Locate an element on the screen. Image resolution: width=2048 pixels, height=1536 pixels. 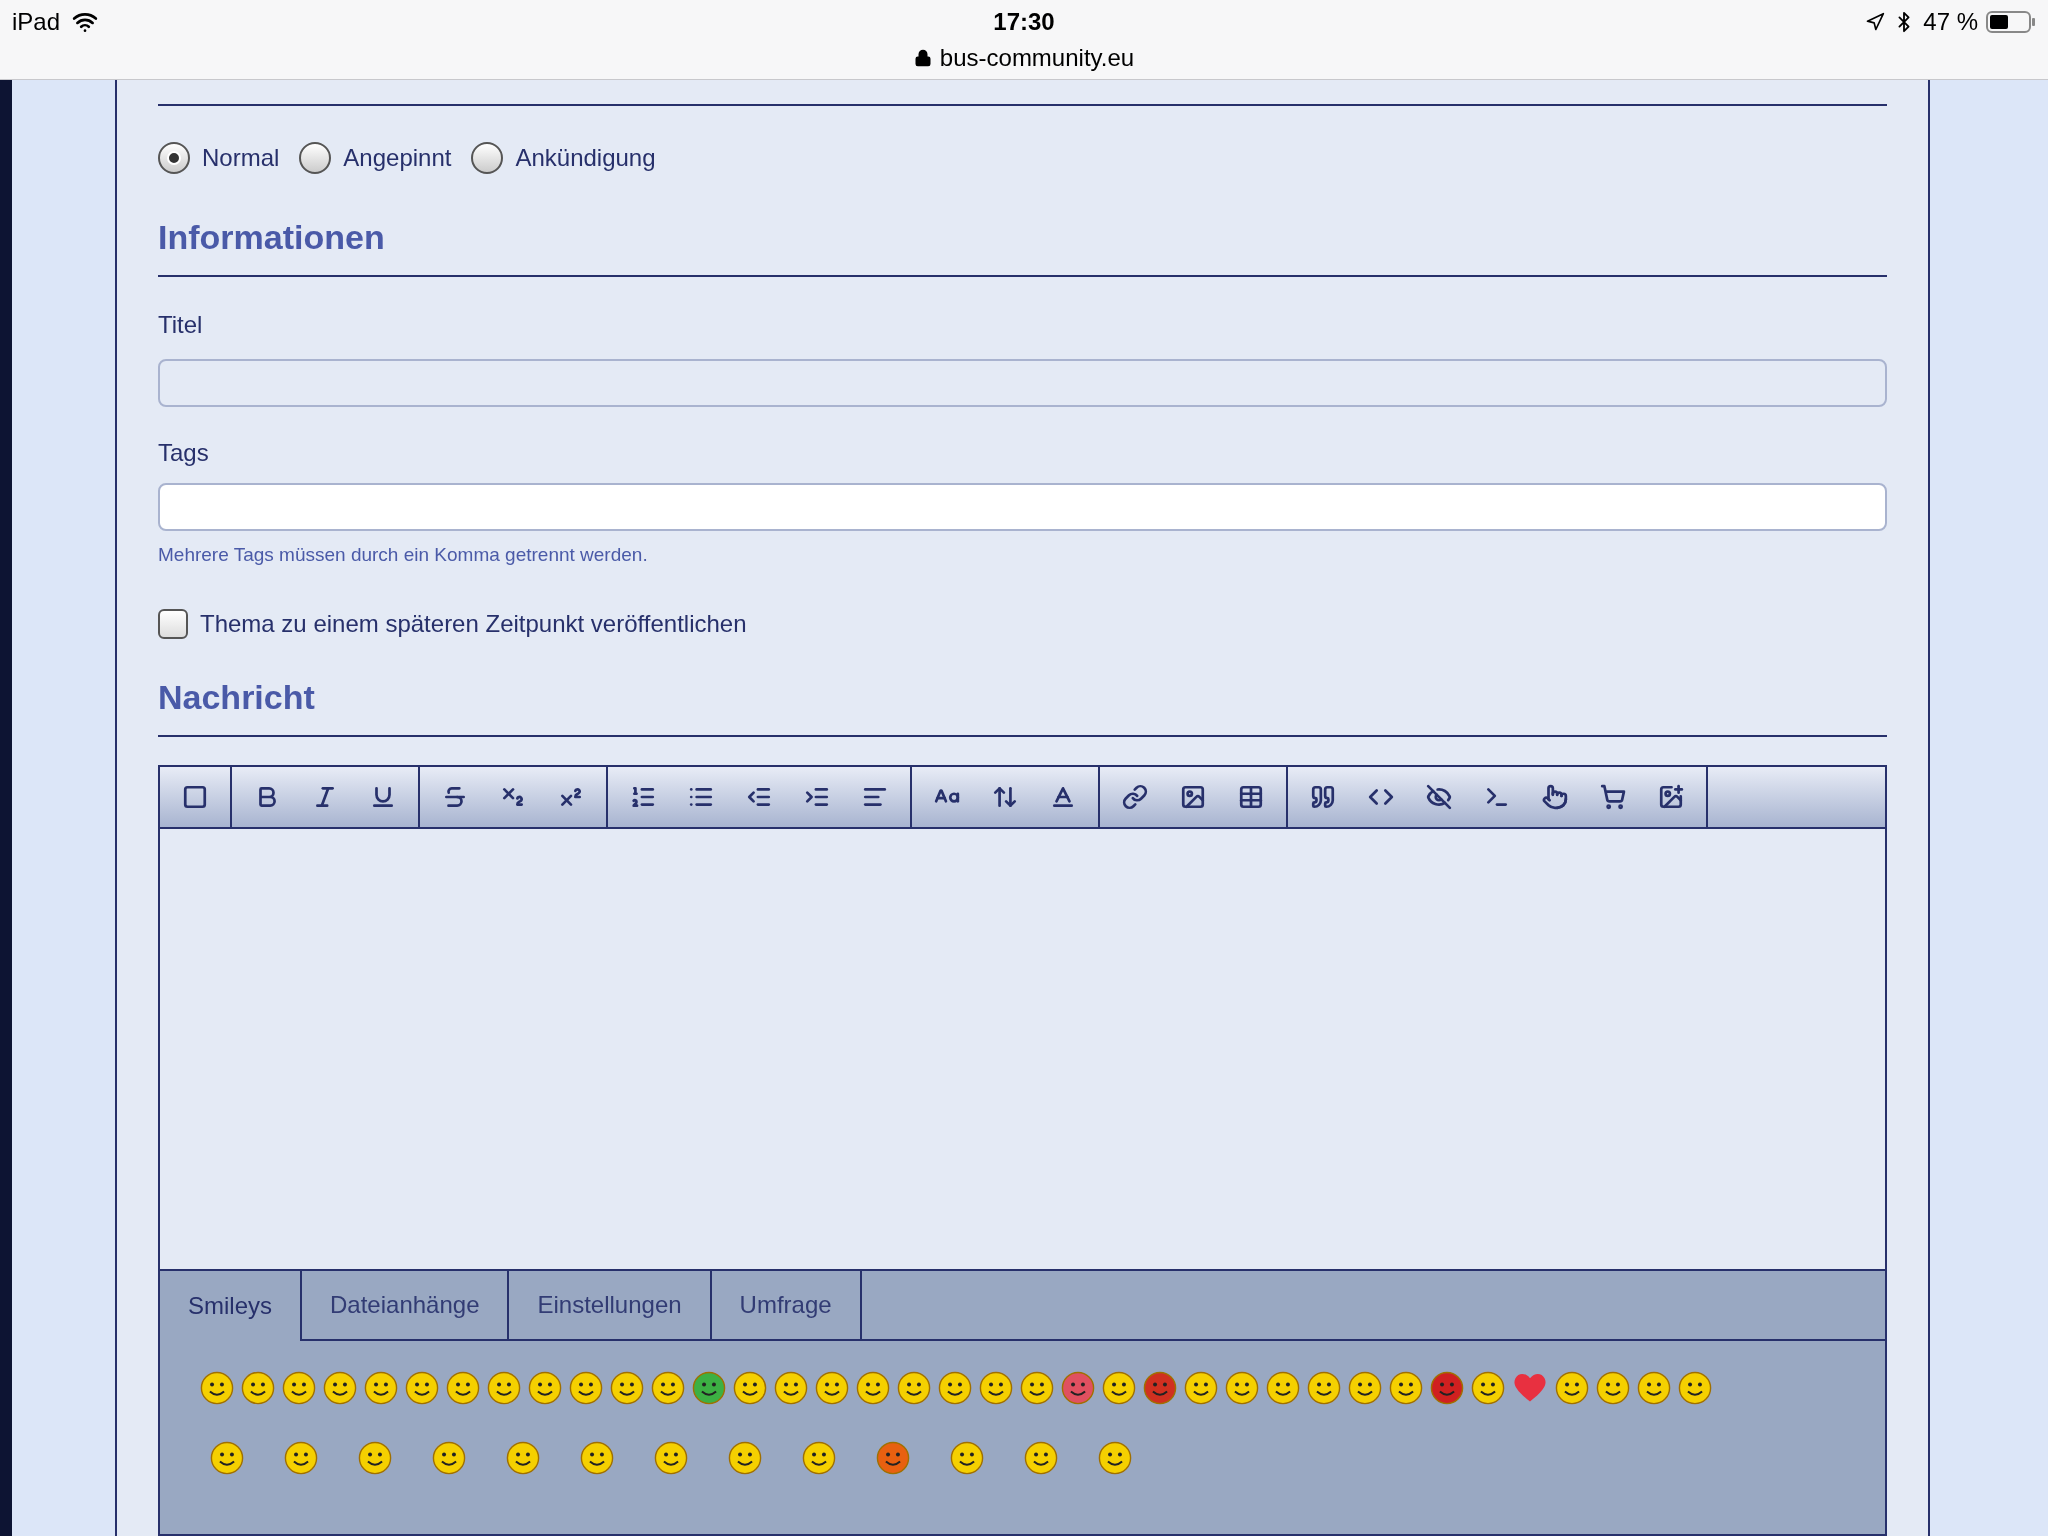
section-heading: Informationen is located at coordinates (272, 237).